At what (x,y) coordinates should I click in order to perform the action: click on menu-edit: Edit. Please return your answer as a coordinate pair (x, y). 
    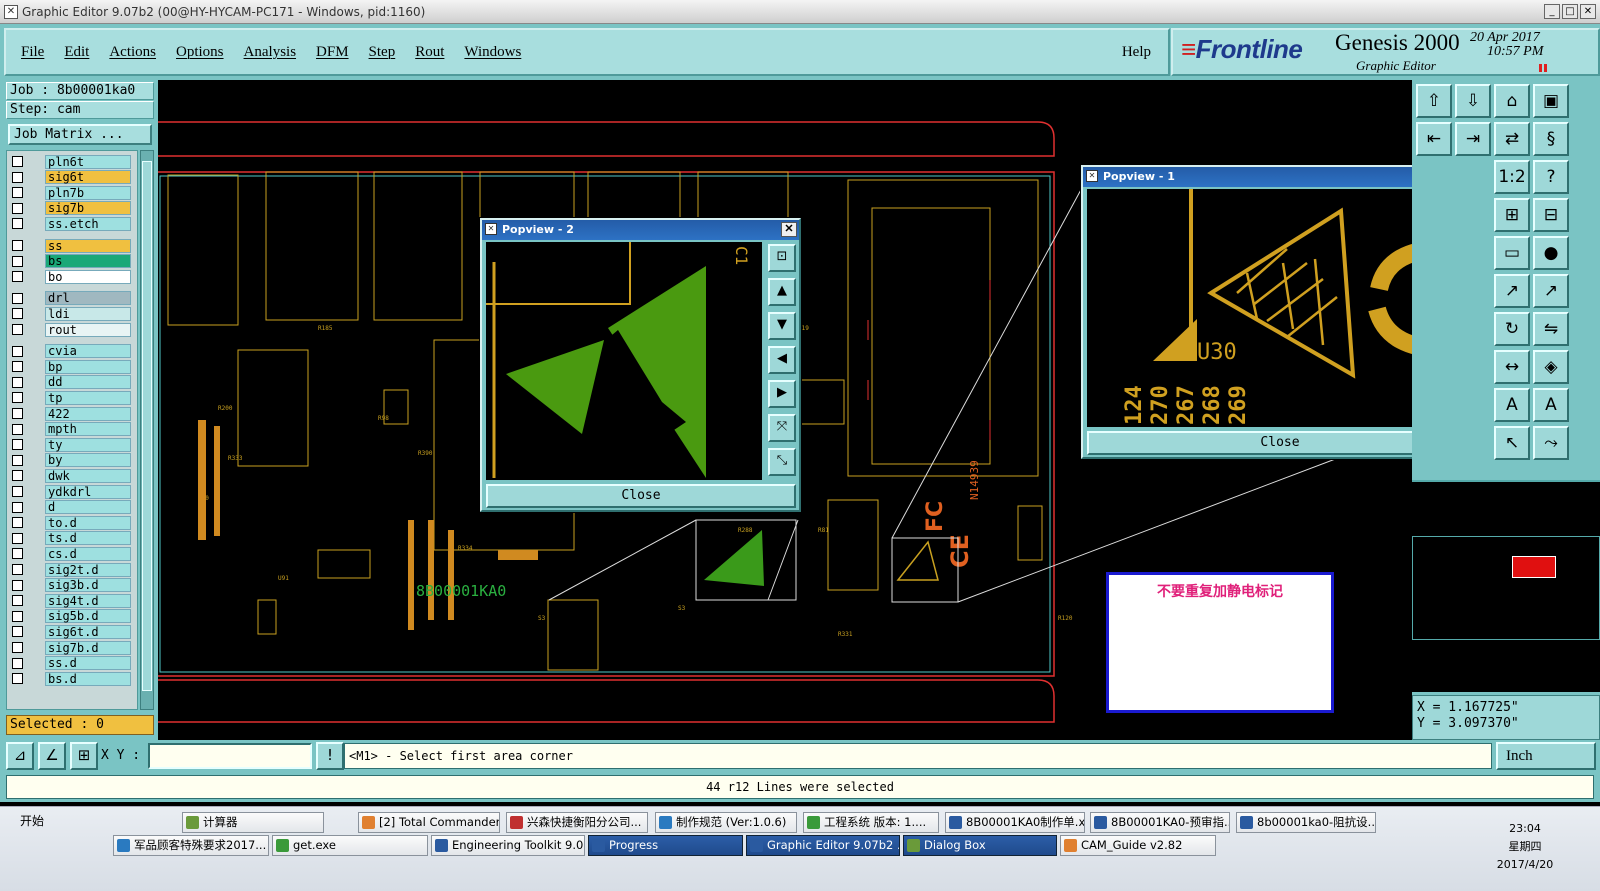
    Looking at the image, I should click on (76, 52).